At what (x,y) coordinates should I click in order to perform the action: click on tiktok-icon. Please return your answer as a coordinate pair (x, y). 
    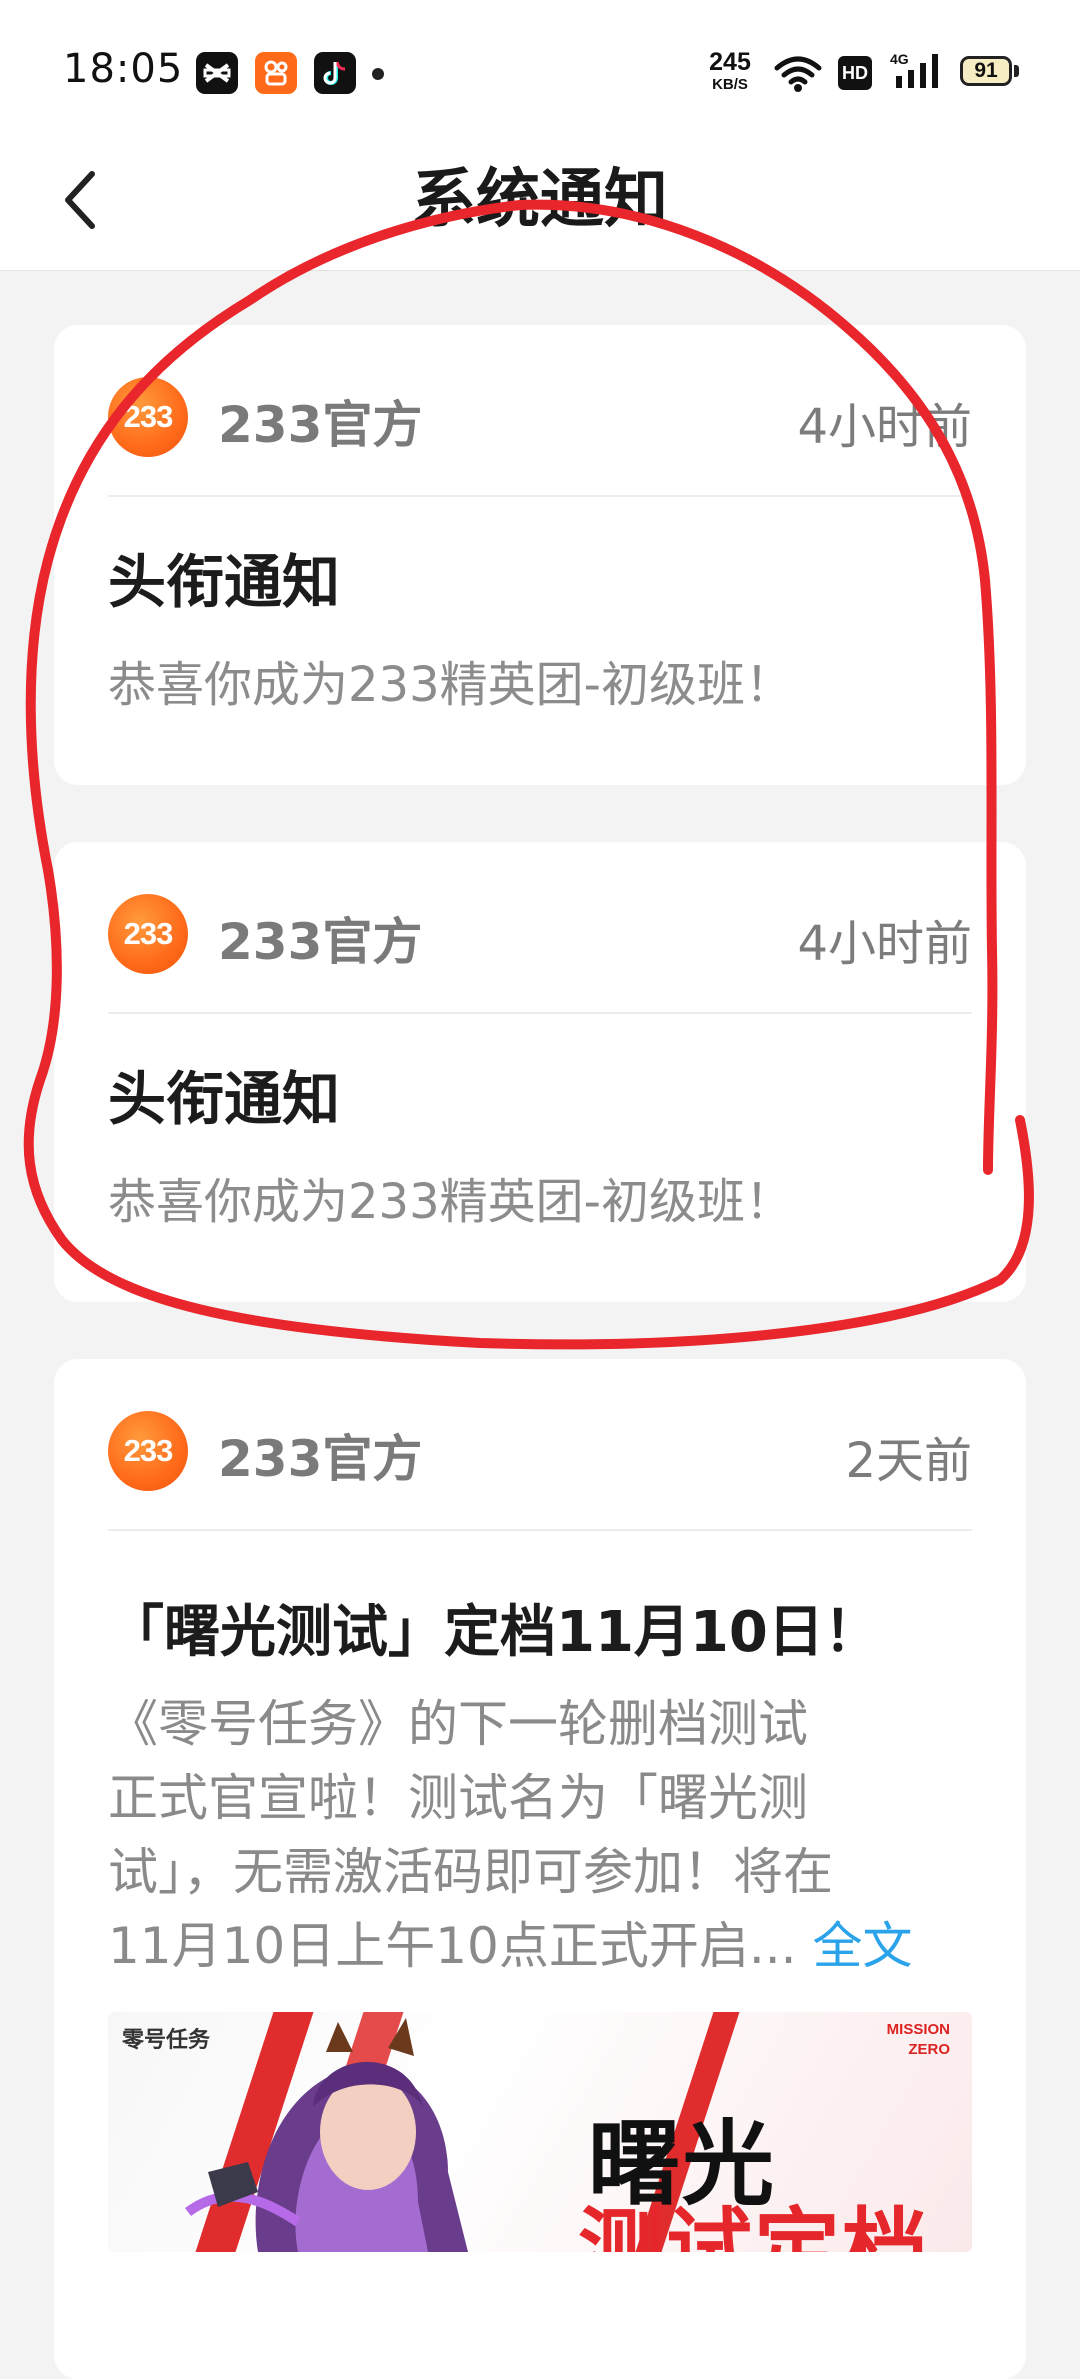
    Looking at the image, I should click on (335, 73).